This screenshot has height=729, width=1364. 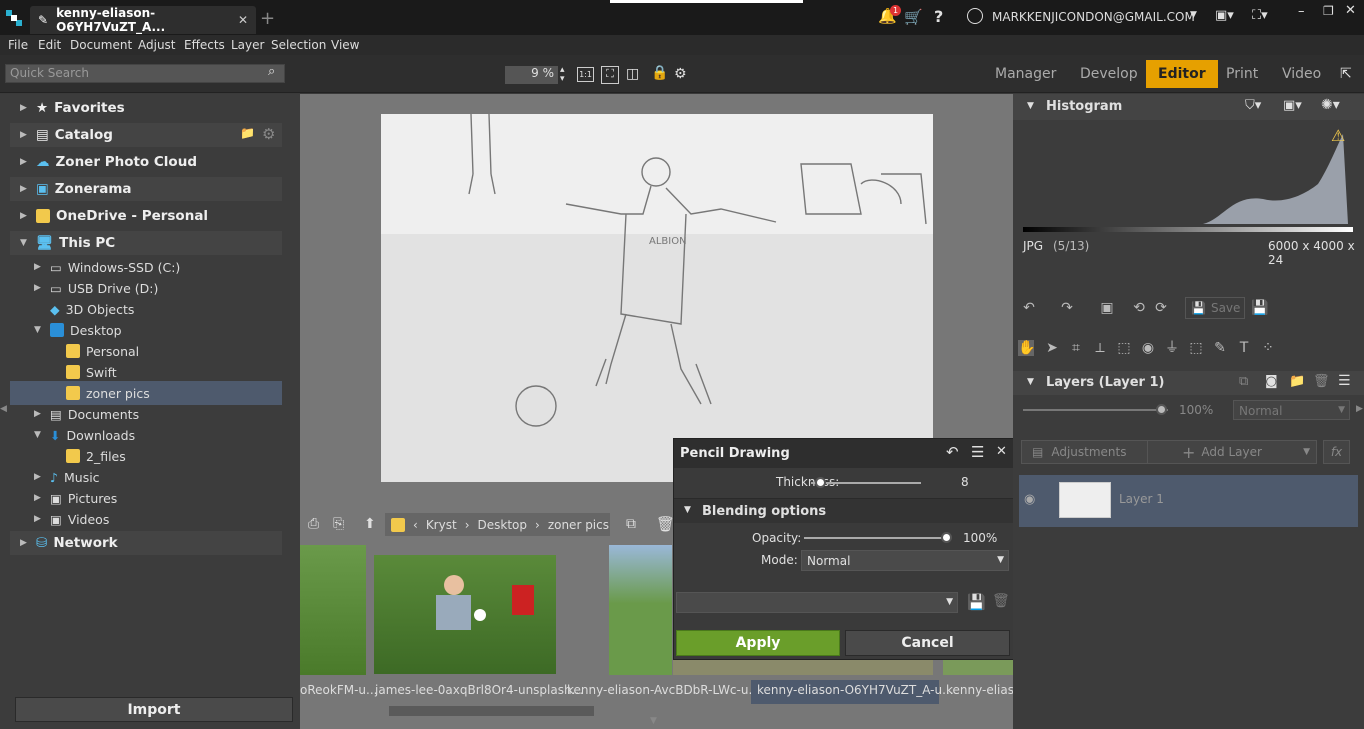 I want to click on text-tool-icon: T, so click(x=1244, y=348).